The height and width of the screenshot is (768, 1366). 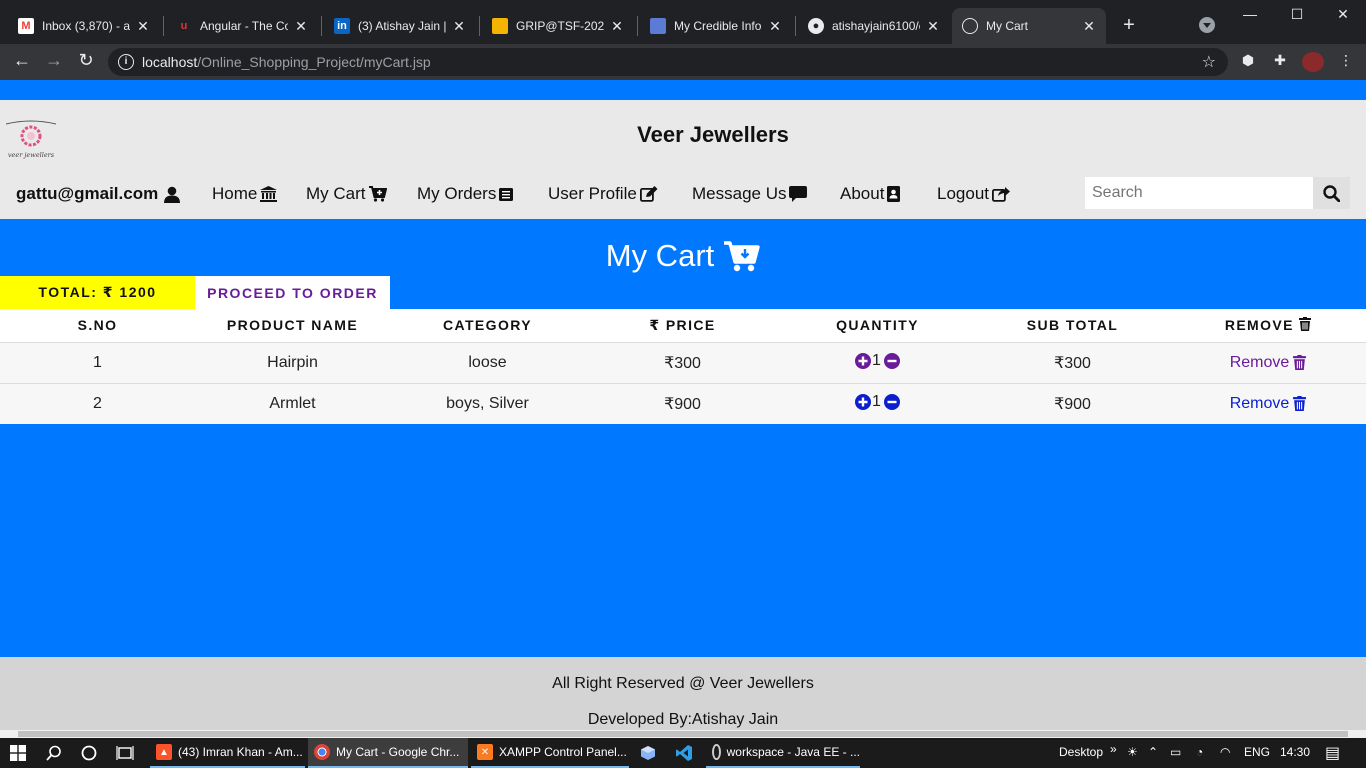 What do you see at coordinates (1257, 752) in the screenshot?
I see `language-indicator: ENG` at bounding box center [1257, 752].